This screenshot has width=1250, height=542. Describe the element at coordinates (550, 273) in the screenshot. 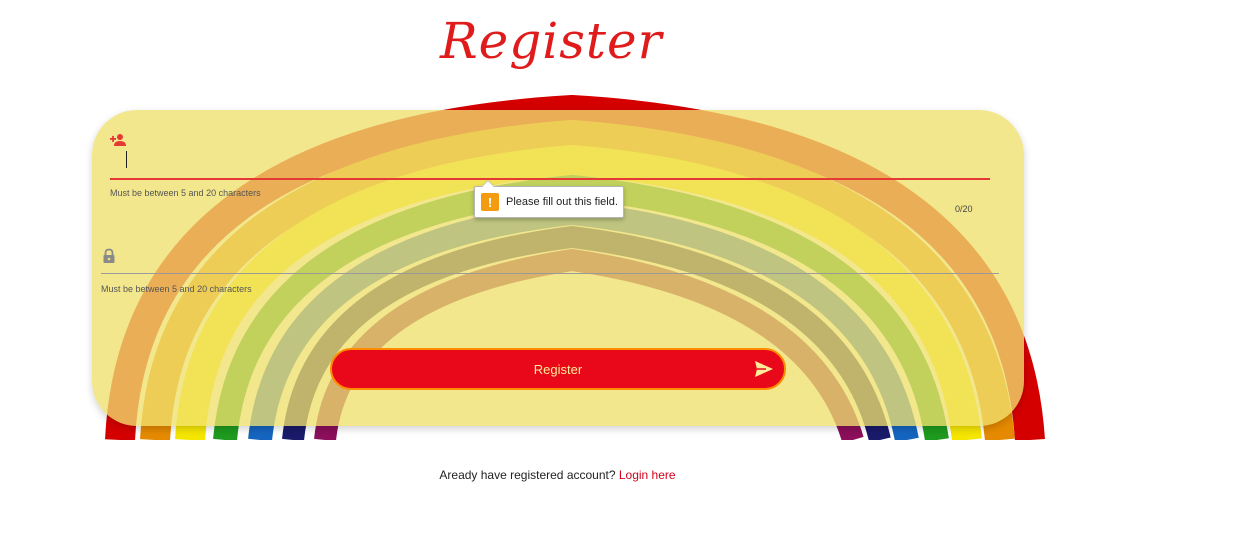

I see `password-underline` at that location.